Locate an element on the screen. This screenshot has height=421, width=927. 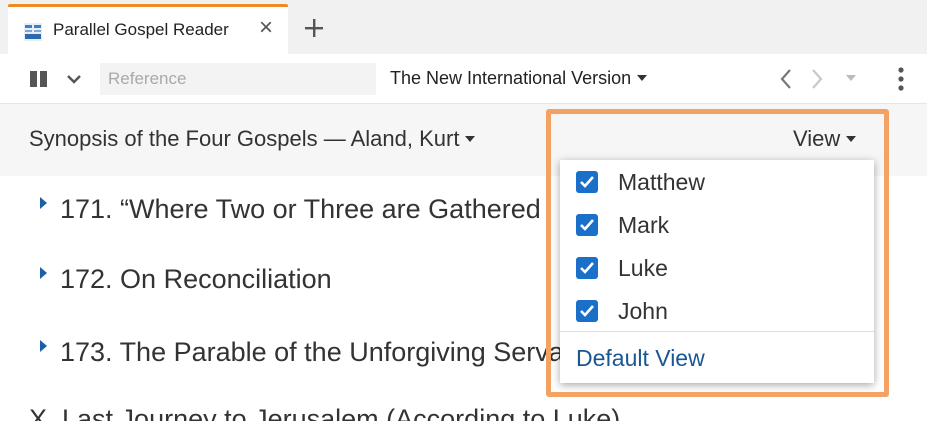
menu-item-john: John is located at coordinates (622, 311).